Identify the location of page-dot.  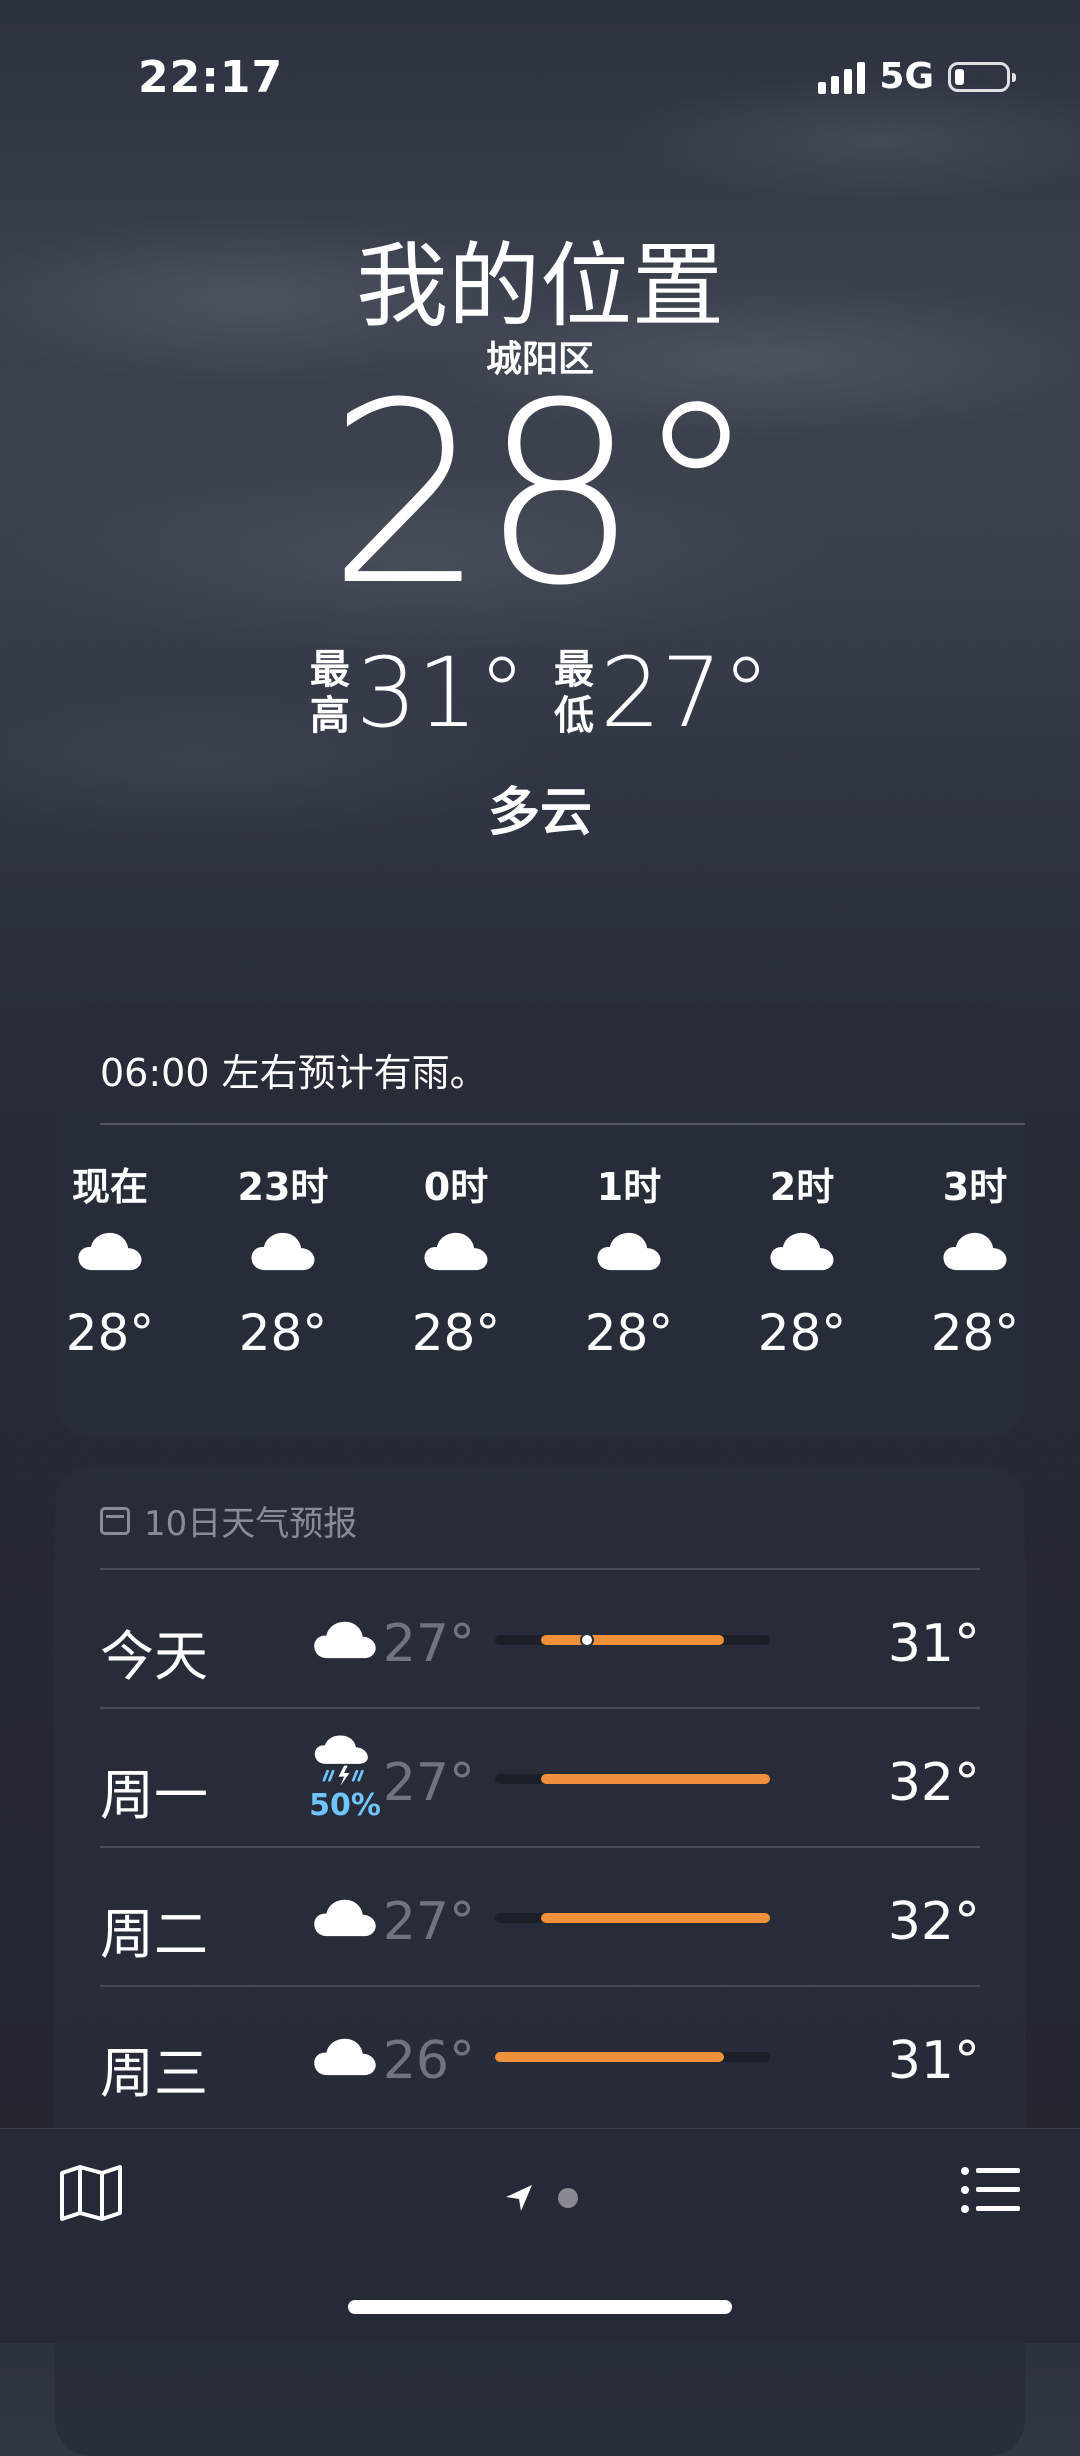
(568, 2198).